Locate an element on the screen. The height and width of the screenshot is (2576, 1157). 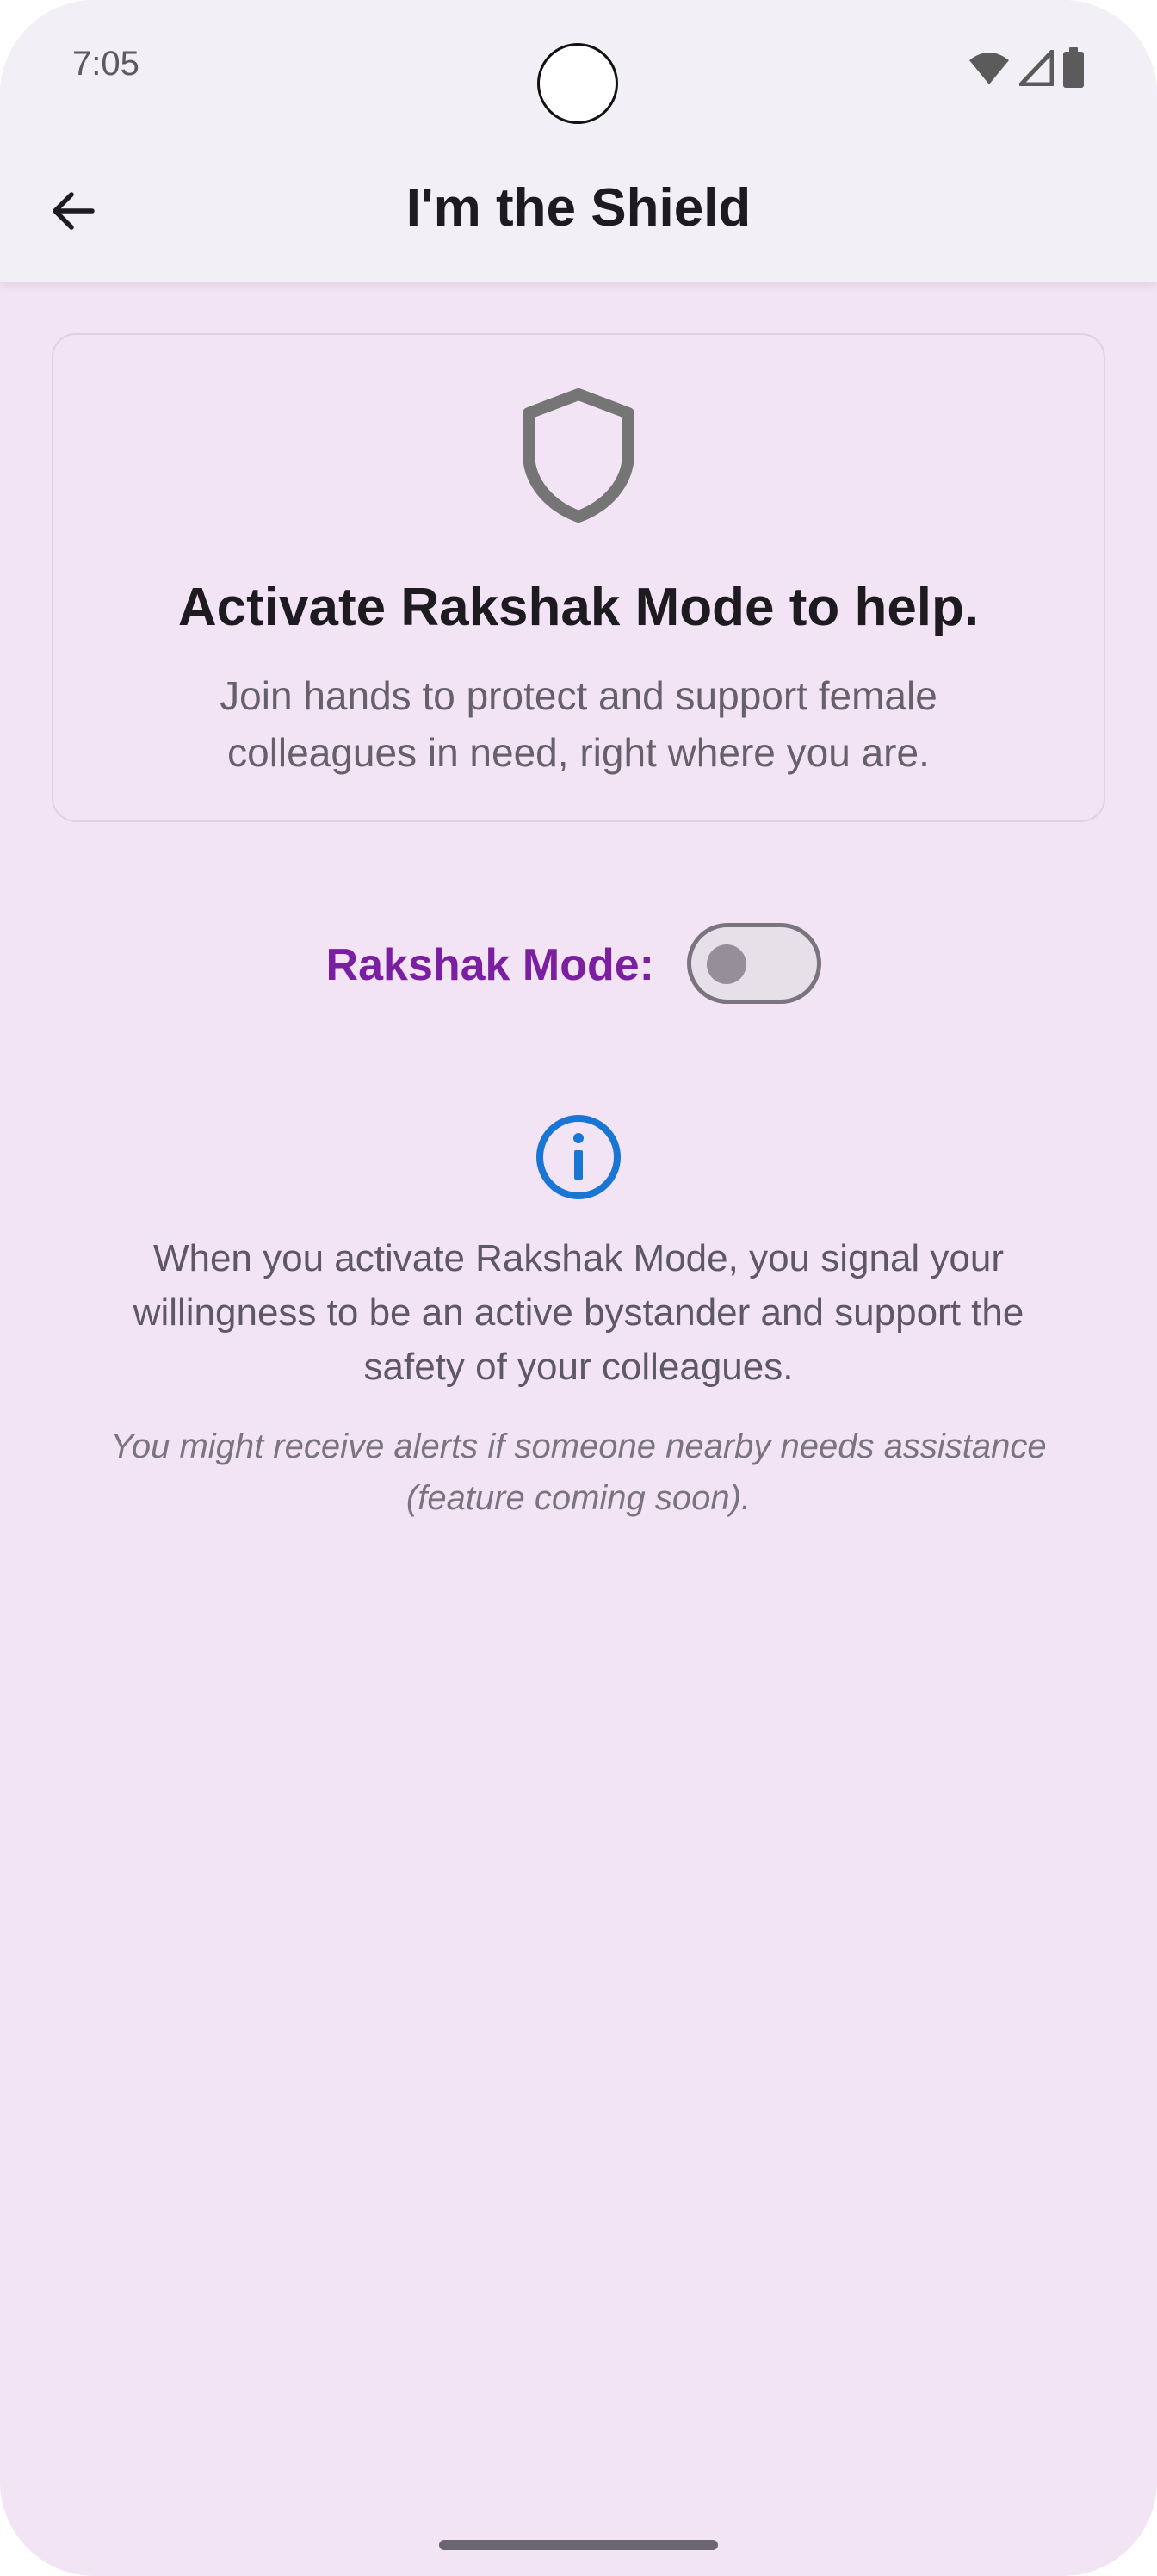
card-heading: Activate Rakshak Mode to help. is located at coordinates (579, 608).